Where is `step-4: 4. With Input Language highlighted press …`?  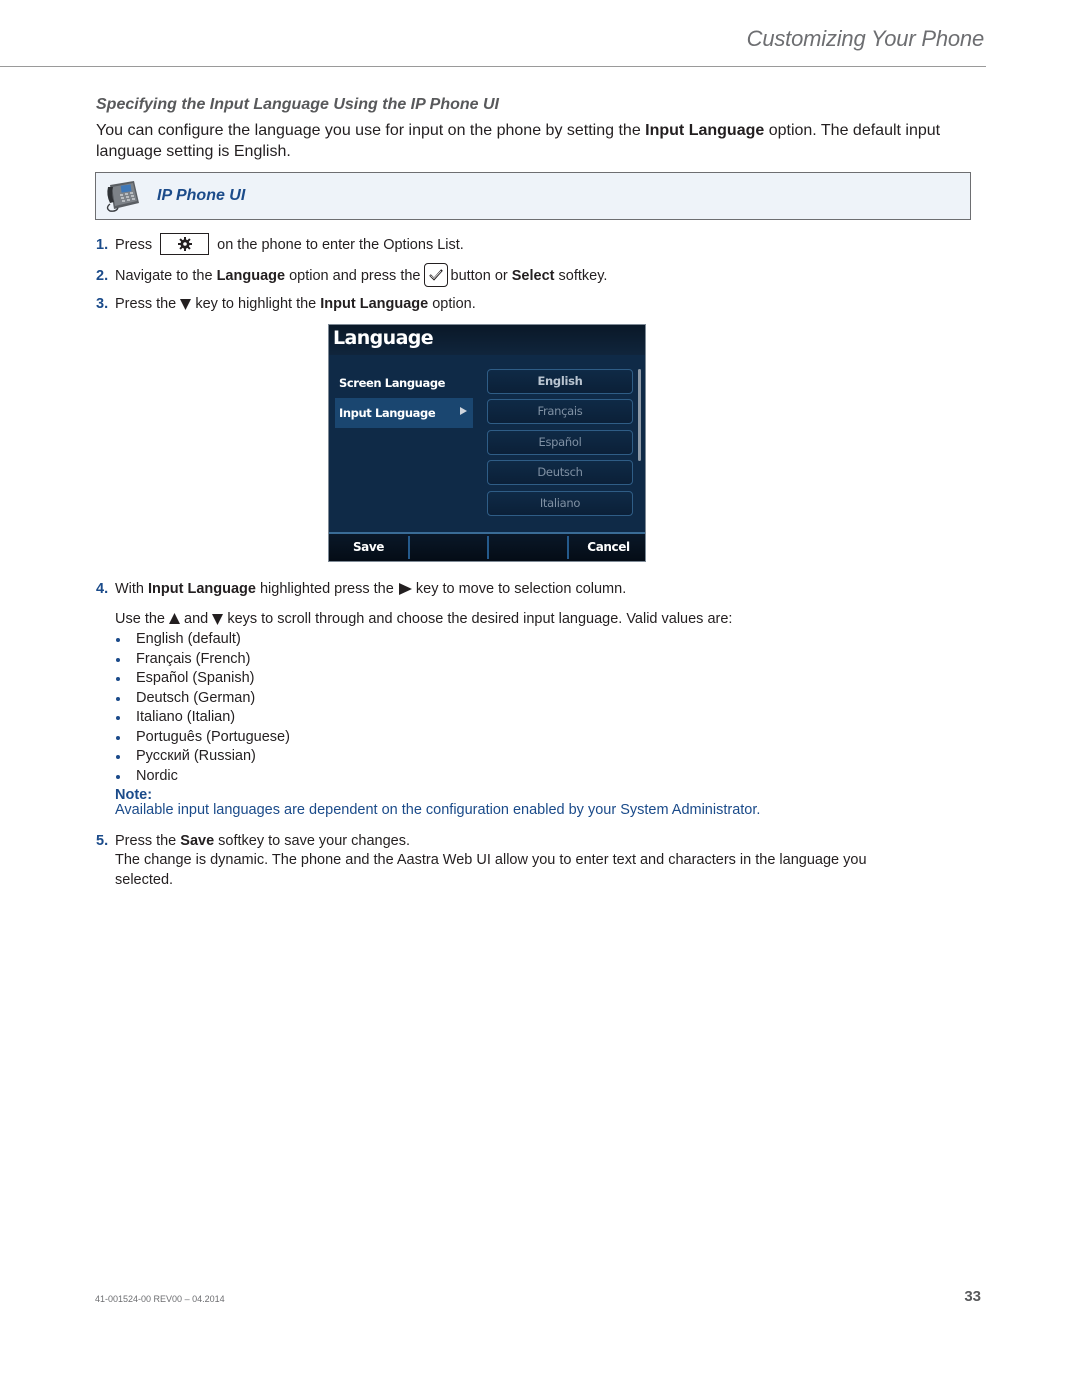 step-4: 4. With Input Language highlighted press … is located at coordinates (361, 589).